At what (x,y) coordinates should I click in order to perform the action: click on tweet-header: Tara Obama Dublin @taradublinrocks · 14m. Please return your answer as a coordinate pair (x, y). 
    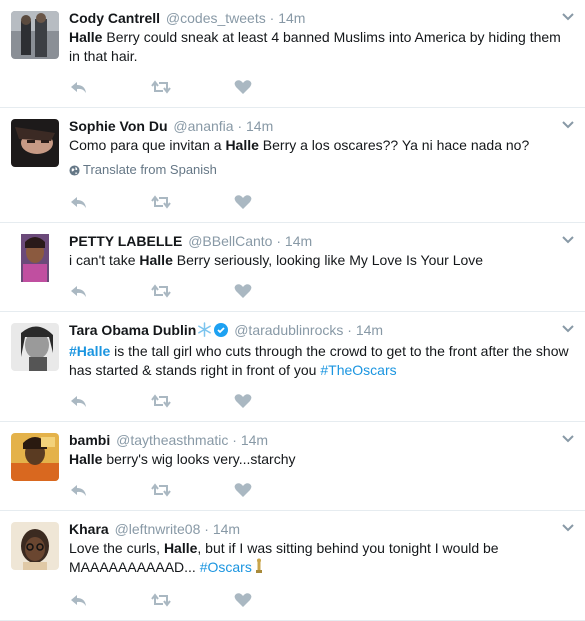
    Looking at the image, I should click on (321, 331).